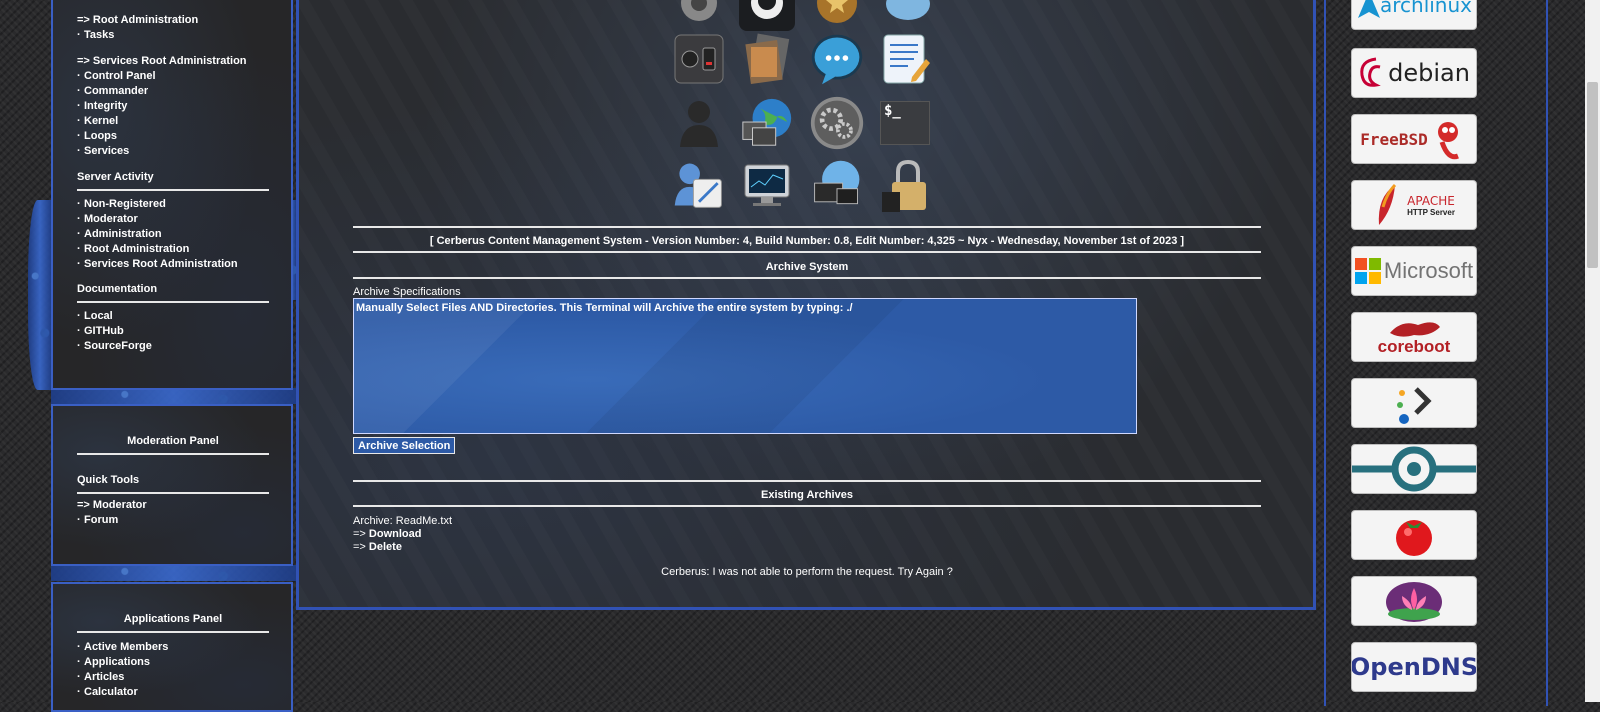 Image resolution: width=1600 pixels, height=712 pixels. Describe the element at coordinates (403, 521) in the screenshot. I see `archive-file-label: Archive: ReadMe.txt` at that location.